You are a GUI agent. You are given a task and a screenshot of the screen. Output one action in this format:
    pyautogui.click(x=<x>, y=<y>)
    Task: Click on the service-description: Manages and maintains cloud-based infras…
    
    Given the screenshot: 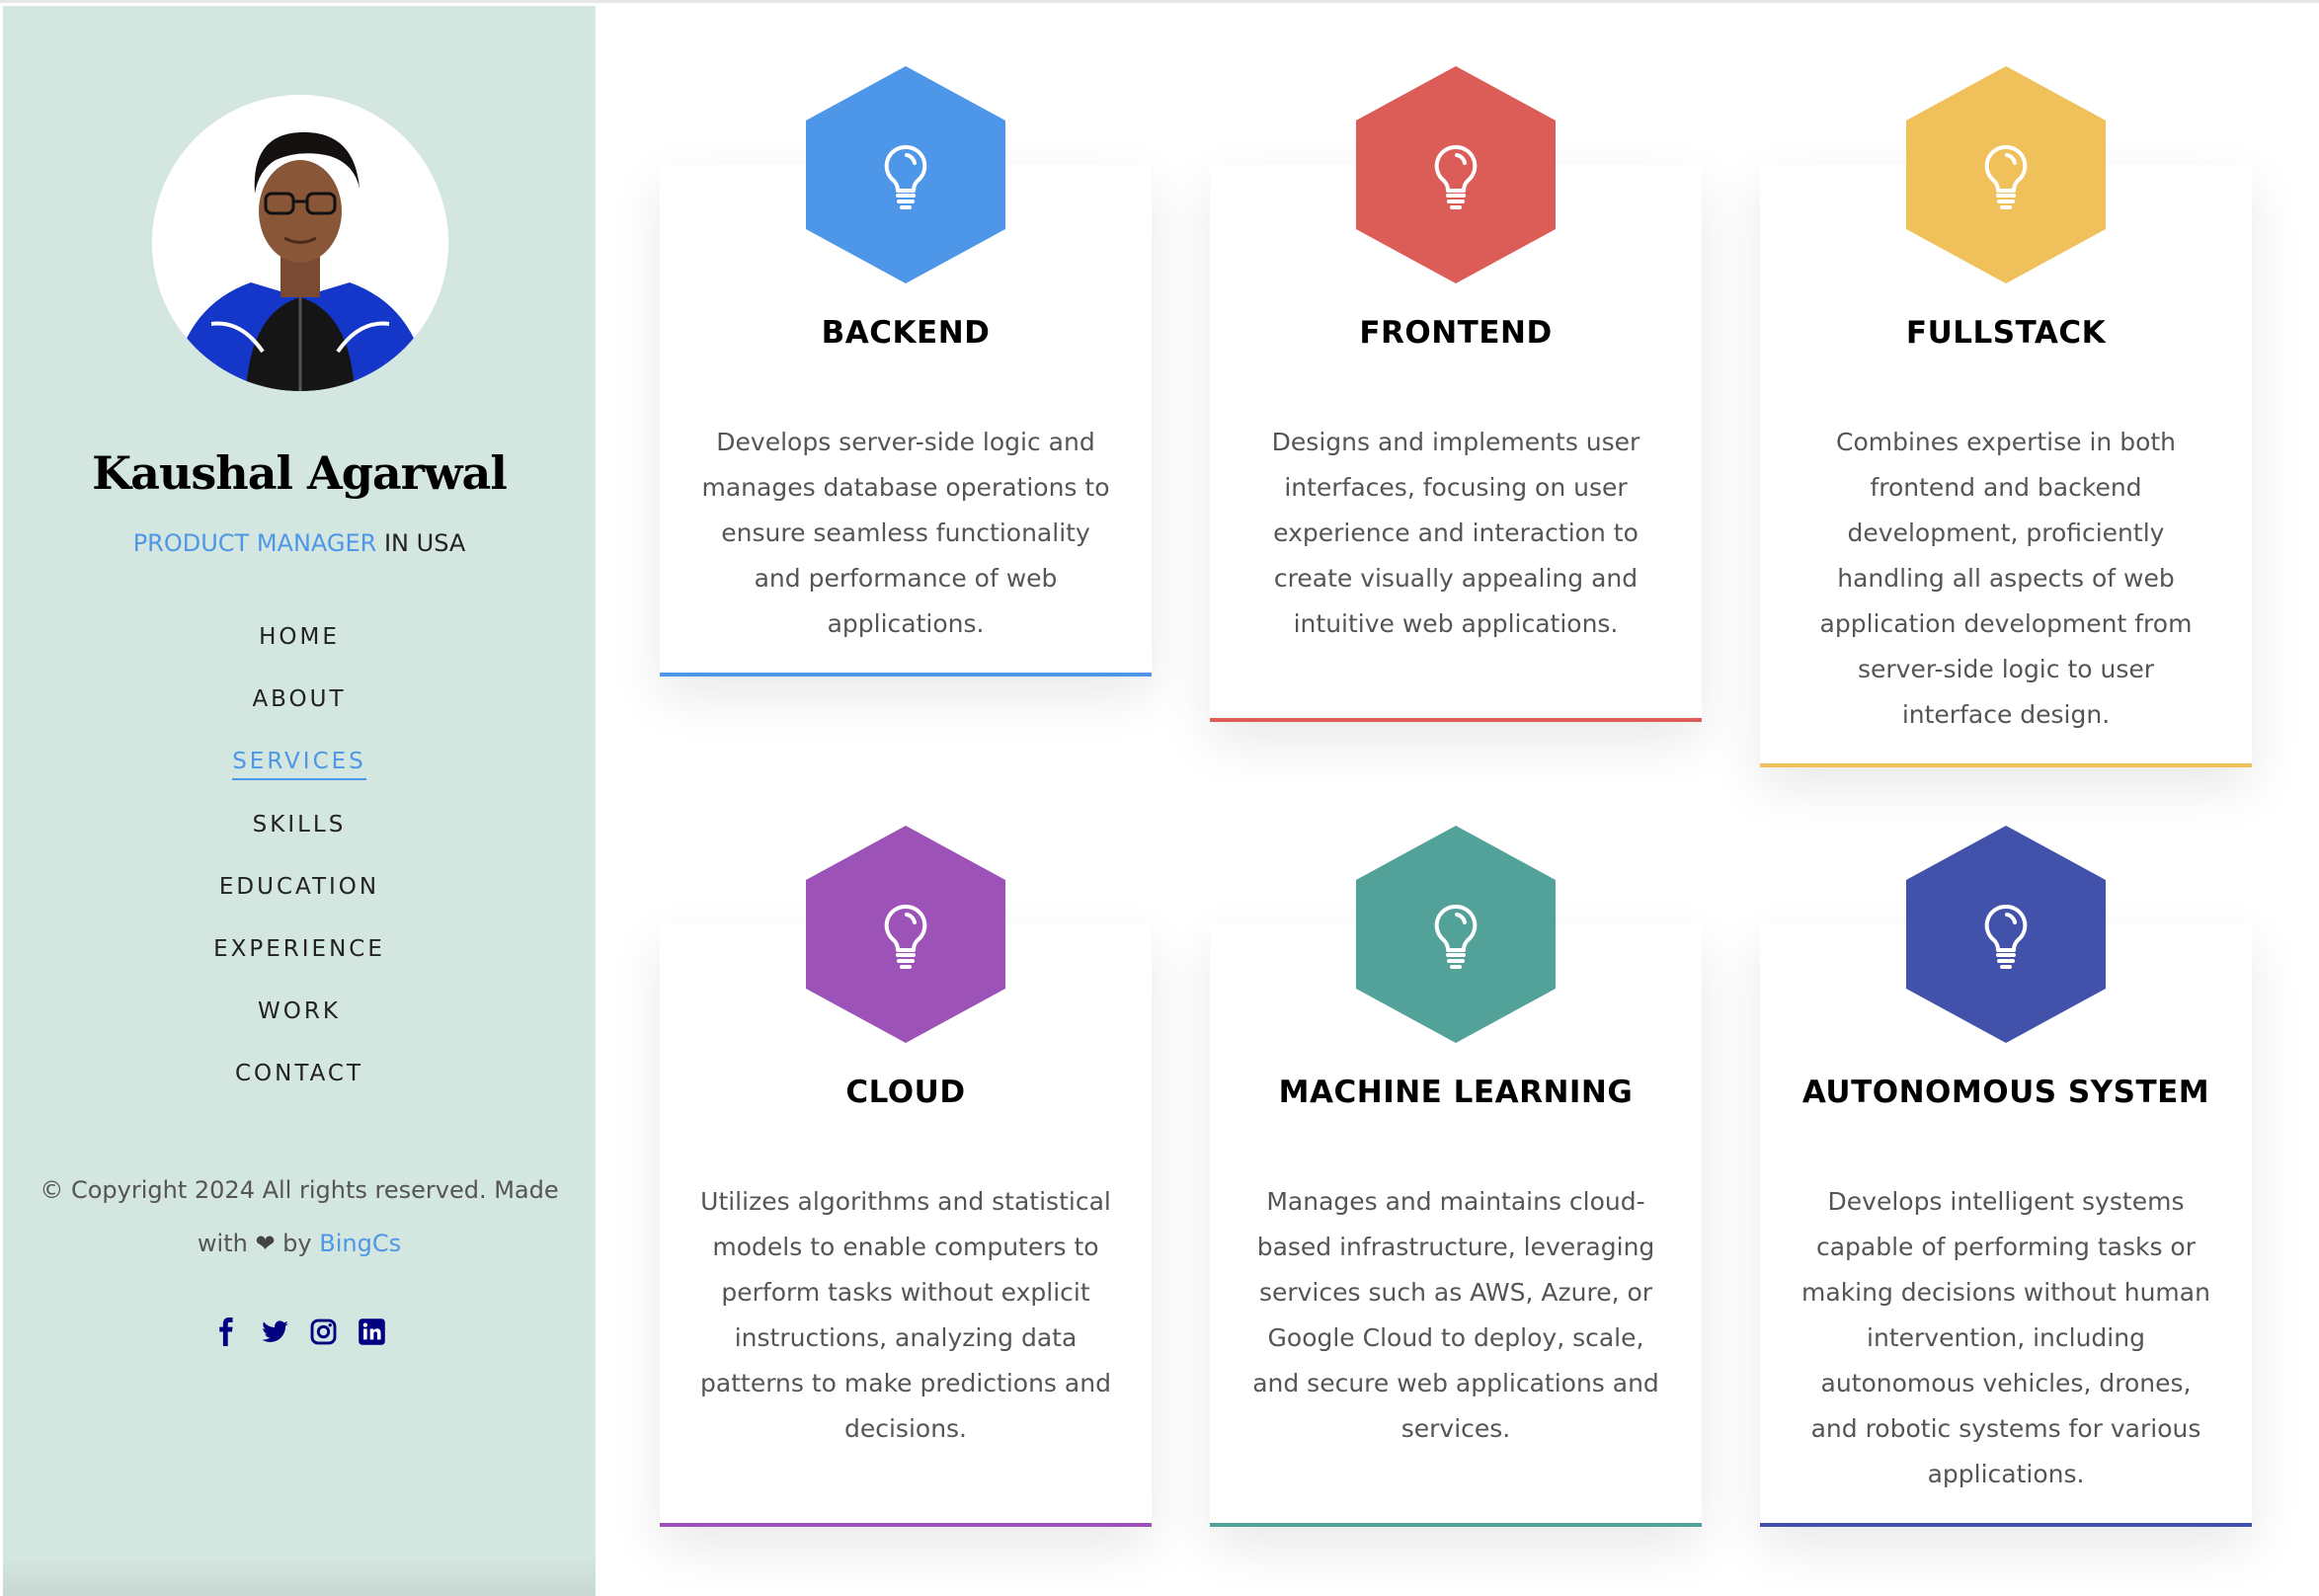 What is the action you would take?
    pyautogui.click(x=1456, y=1315)
    